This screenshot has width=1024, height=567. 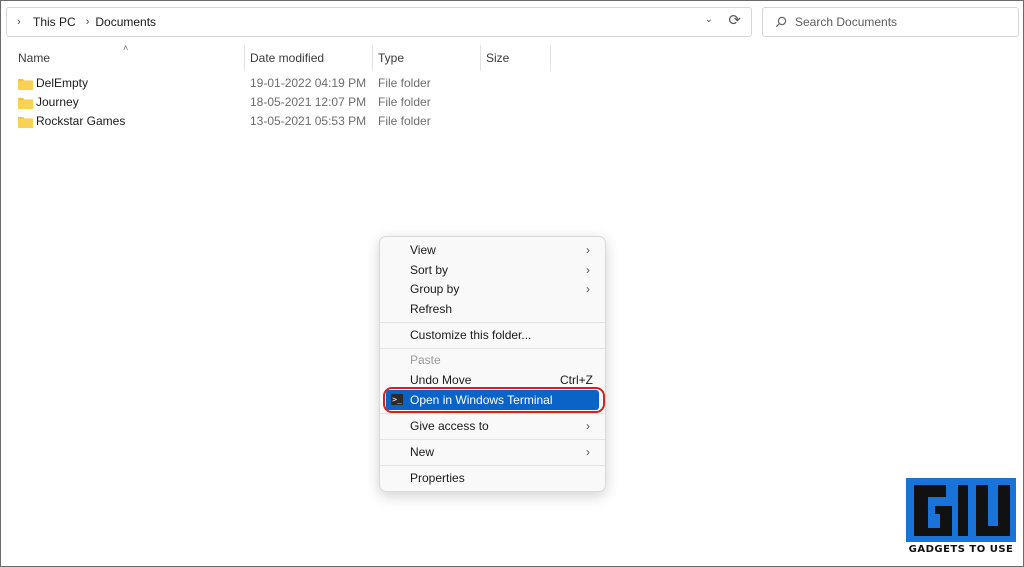 I want to click on list-item: DelEmpty 19-01-2022 04:19 PM File folder, so click(x=280, y=83).